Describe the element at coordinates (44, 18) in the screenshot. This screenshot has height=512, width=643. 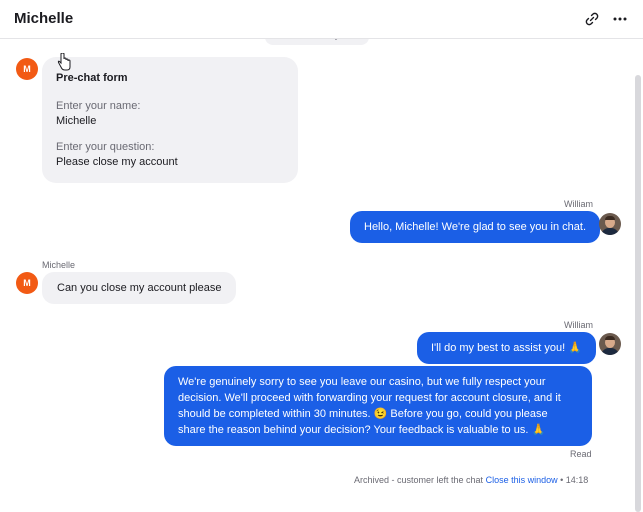
I see `chat-title: Michelle` at that location.